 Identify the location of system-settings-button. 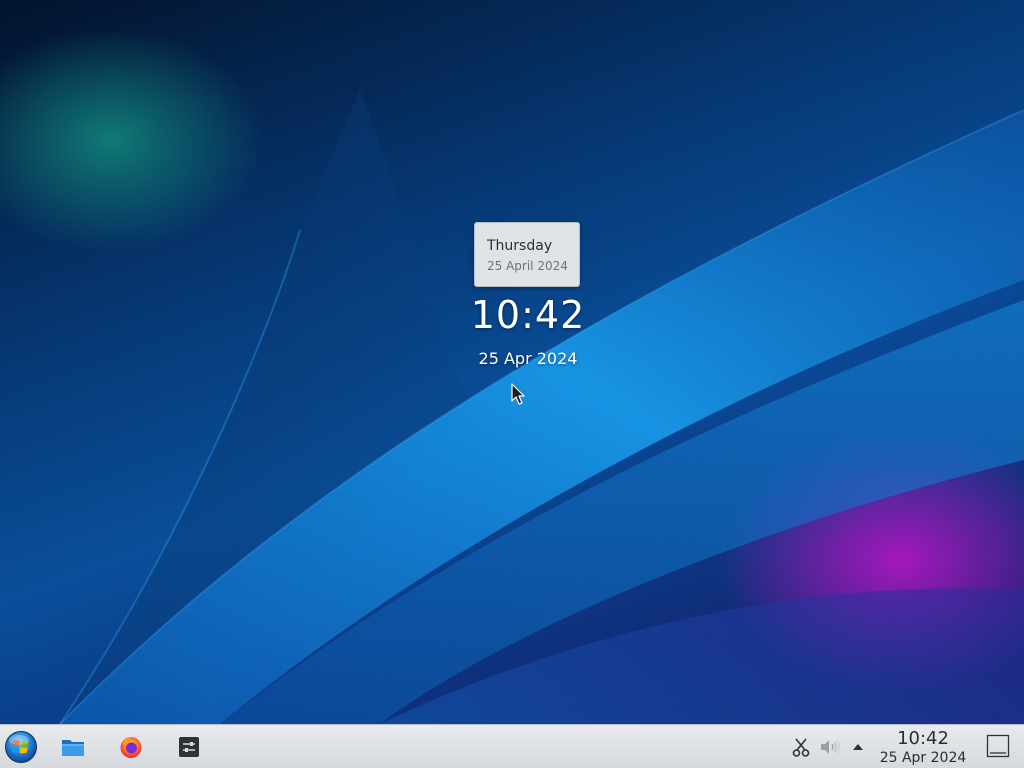
(189, 747).